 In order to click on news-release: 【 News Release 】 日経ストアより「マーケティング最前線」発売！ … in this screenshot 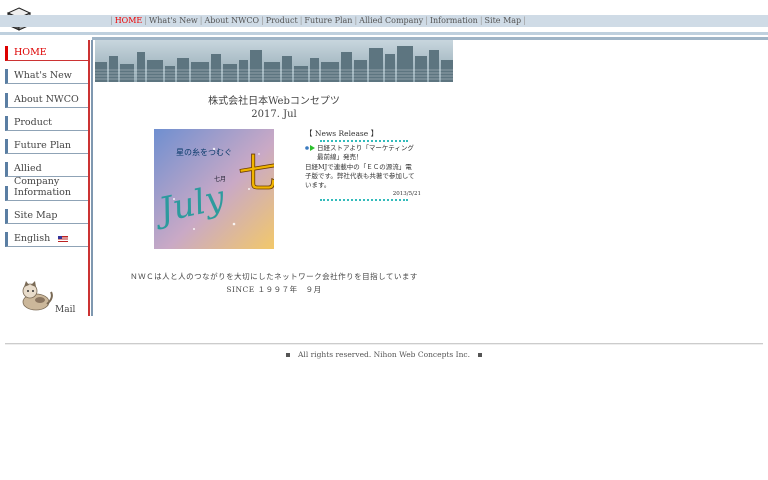, I will do `click(363, 165)`.